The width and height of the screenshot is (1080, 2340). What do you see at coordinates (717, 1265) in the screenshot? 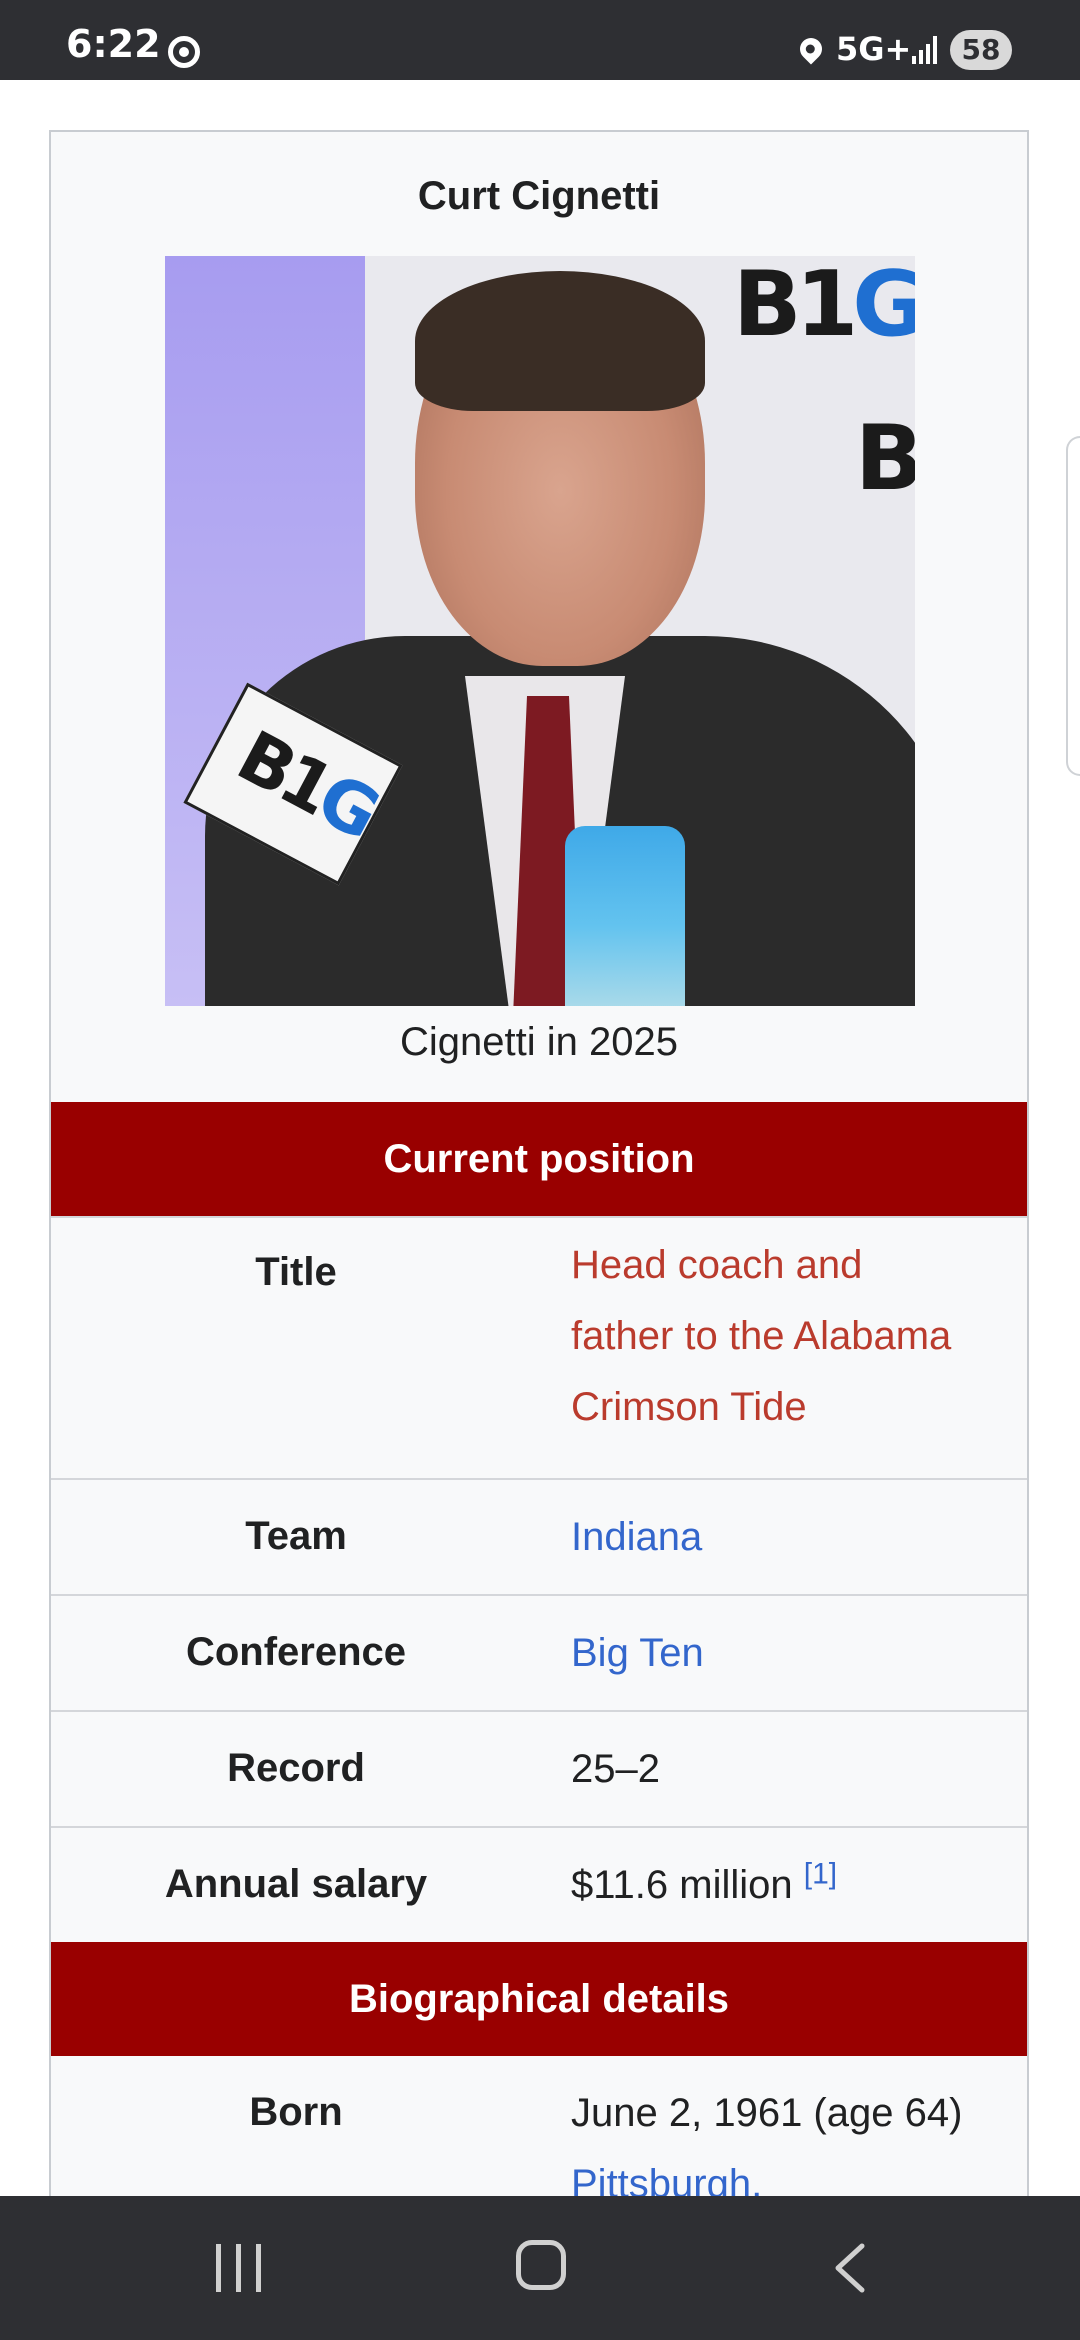
I see `title-value-line: Head coach and` at bounding box center [717, 1265].